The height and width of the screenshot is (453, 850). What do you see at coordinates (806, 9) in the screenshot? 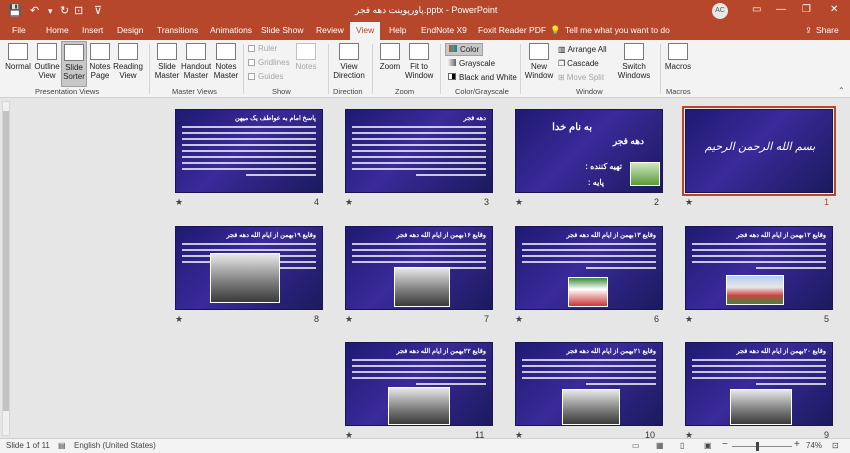
I see `restore-button: ❐` at bounding box center [806, 9].